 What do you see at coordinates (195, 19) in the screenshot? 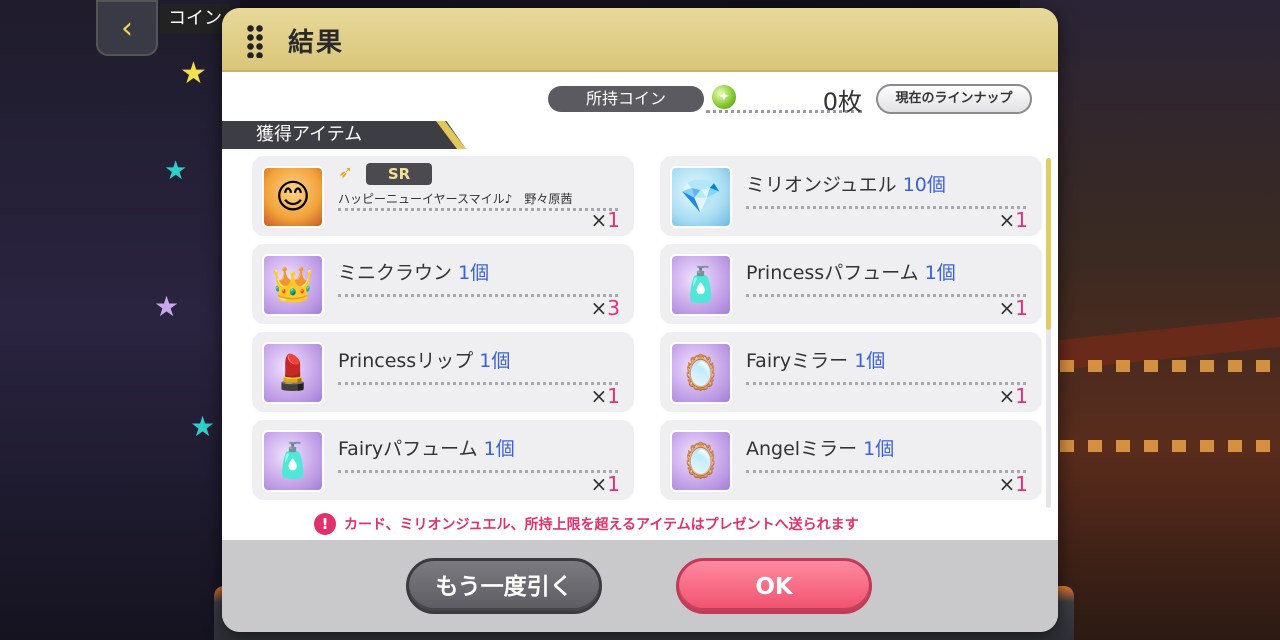
I see `screen-title: コイン` at bounding box center [195, 19].